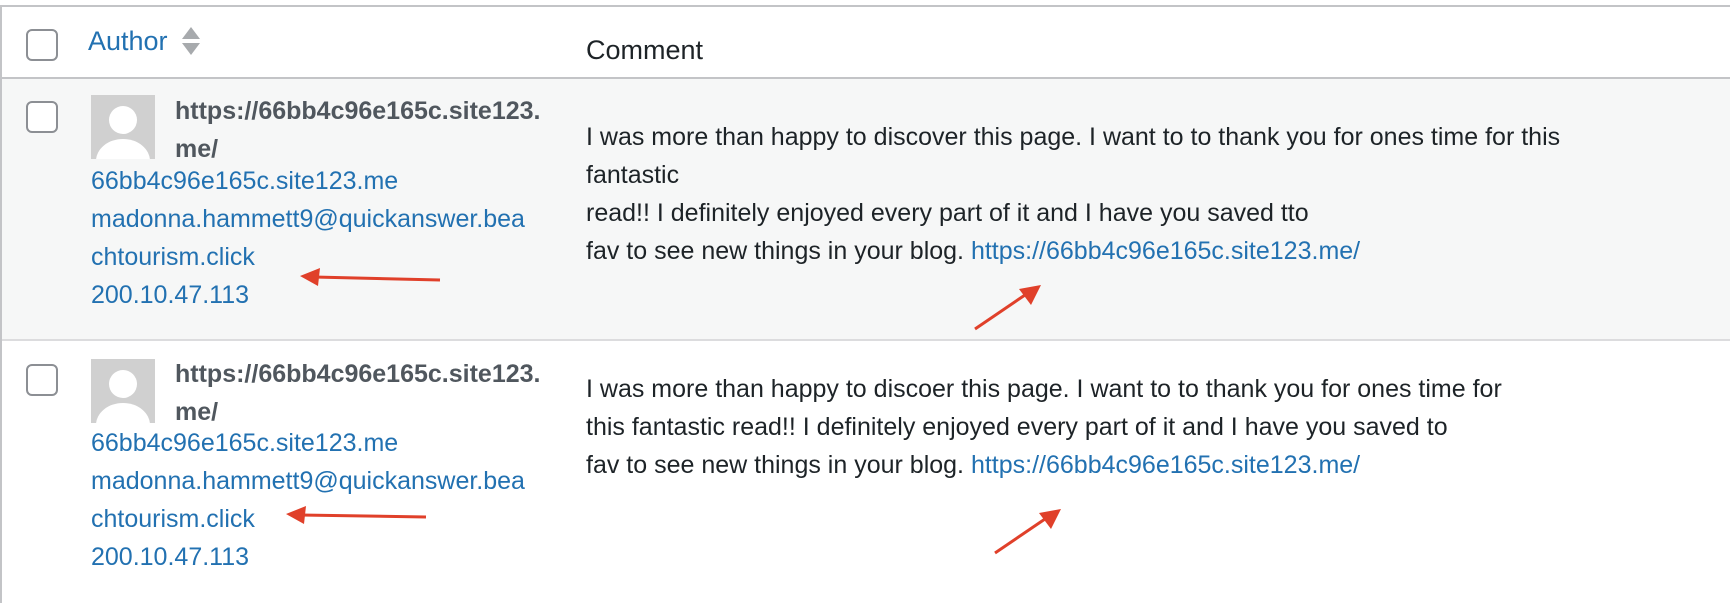 This screenshot has height=605, width=1730. What do you see at coordinates (42, 45) in the screenshot?
I see `select-all-checkbox` at bounding box center [42, 45].